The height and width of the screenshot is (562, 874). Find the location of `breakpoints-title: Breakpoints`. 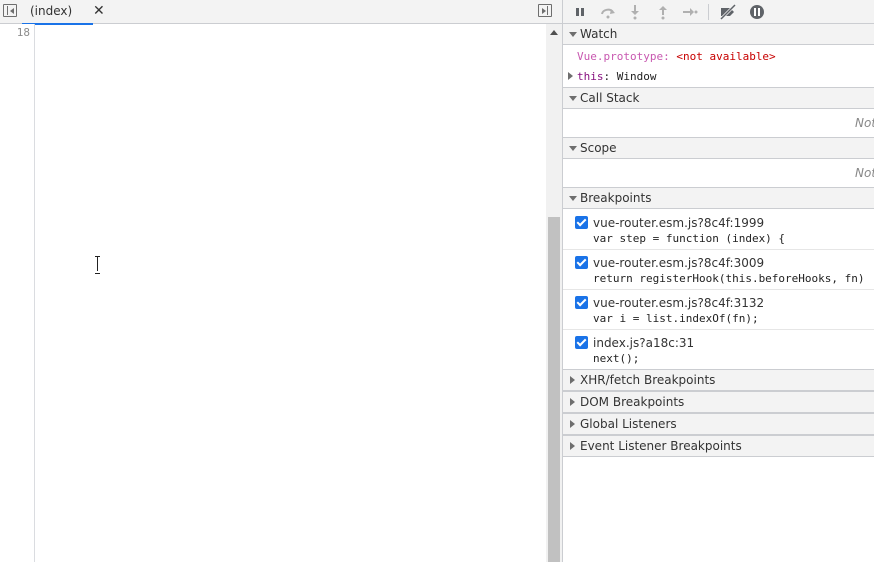

breakpoints-title: Breakpoints is located at coordinates (616, 198).